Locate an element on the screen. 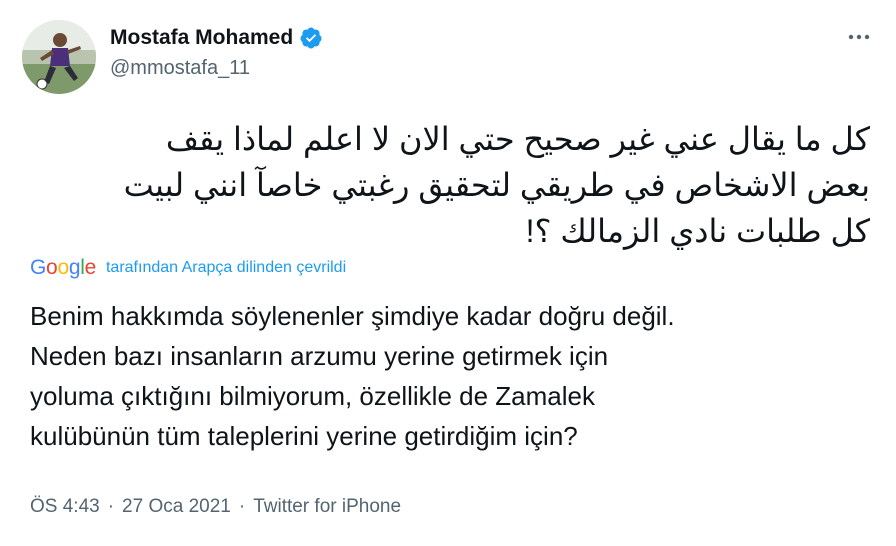  more-horizontal-icon is located at coordinates (859, 37).